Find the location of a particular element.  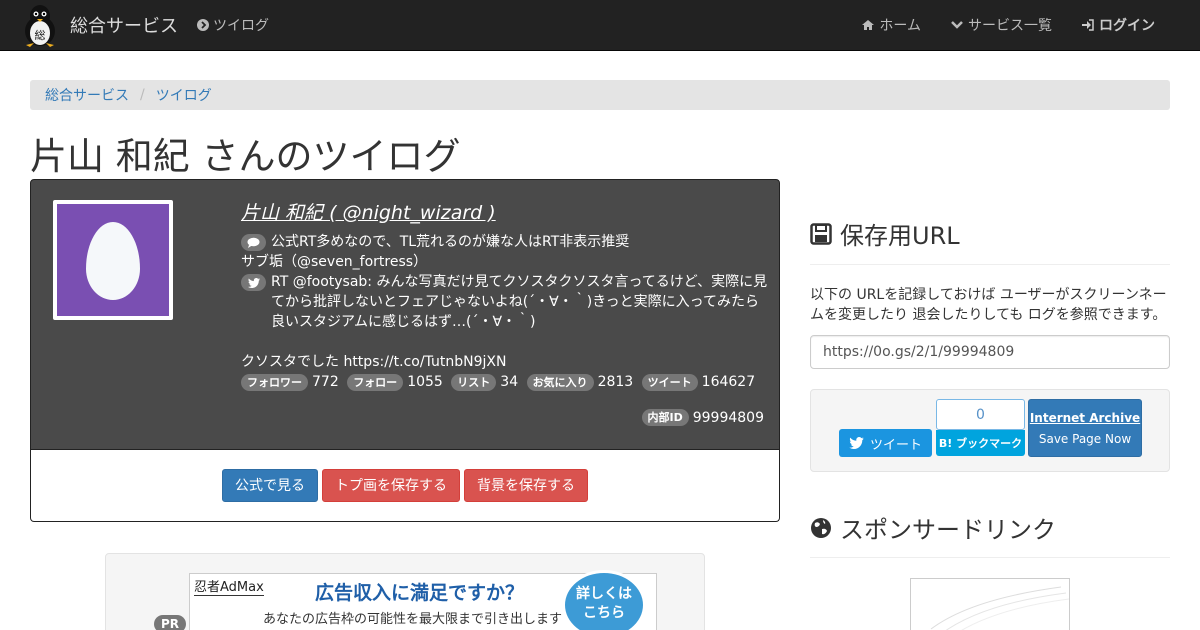

default-egg-avatar is located at coordinates (113, 260).